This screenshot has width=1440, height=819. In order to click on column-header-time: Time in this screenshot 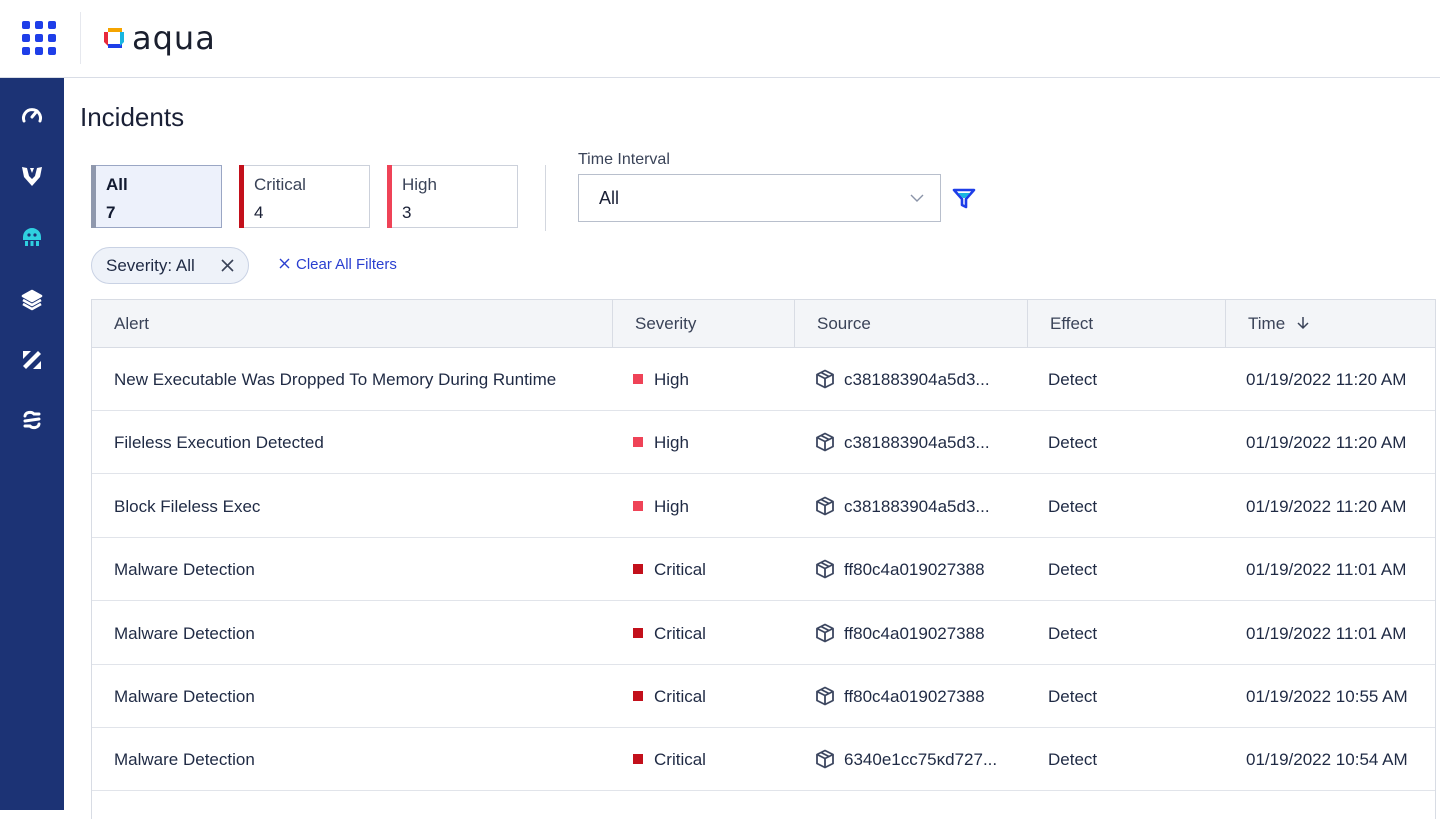, I will do `click(1330, 323)`.